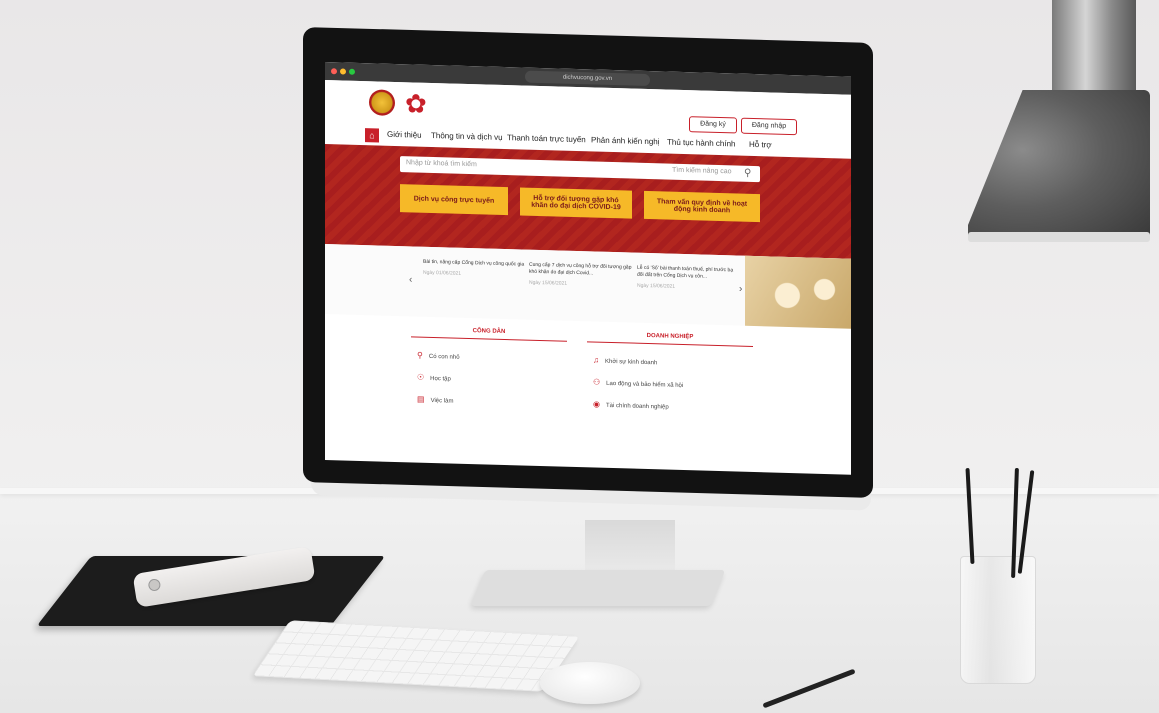 This screenshot has height=713, width=1159. Describe the element at coordinates (625, 140) in the screenshot. I see `nav-item-phan-anh: Phản ánh kiến nghị` at that location.